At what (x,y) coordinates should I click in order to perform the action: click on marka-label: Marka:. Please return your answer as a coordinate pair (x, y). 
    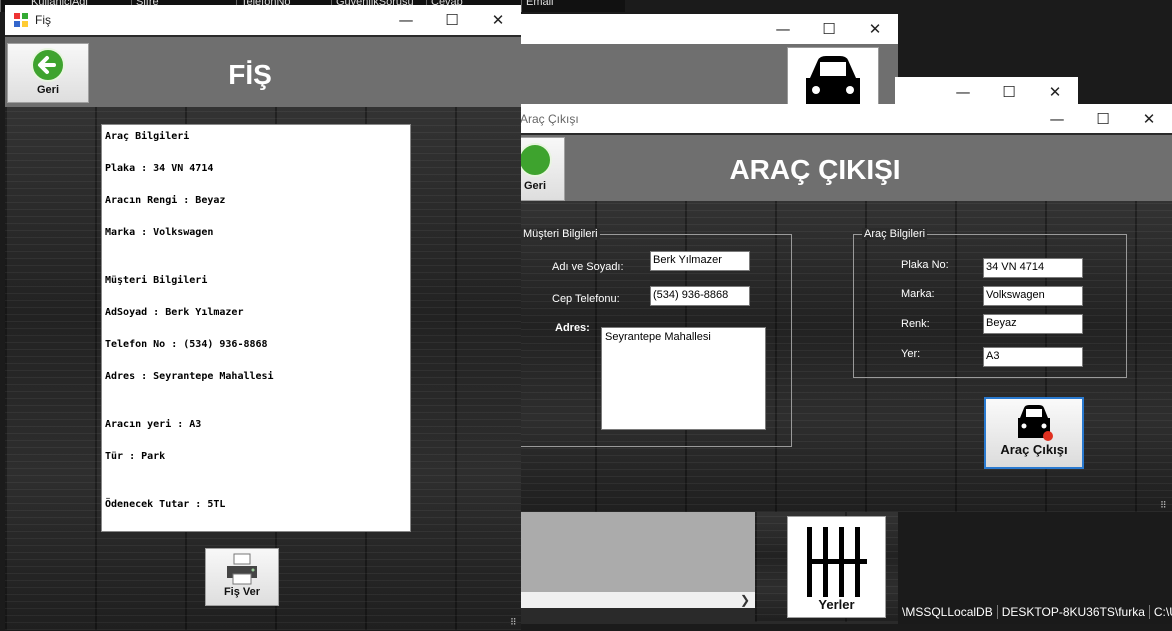
    Looking at the image, I should click on (918, 294).